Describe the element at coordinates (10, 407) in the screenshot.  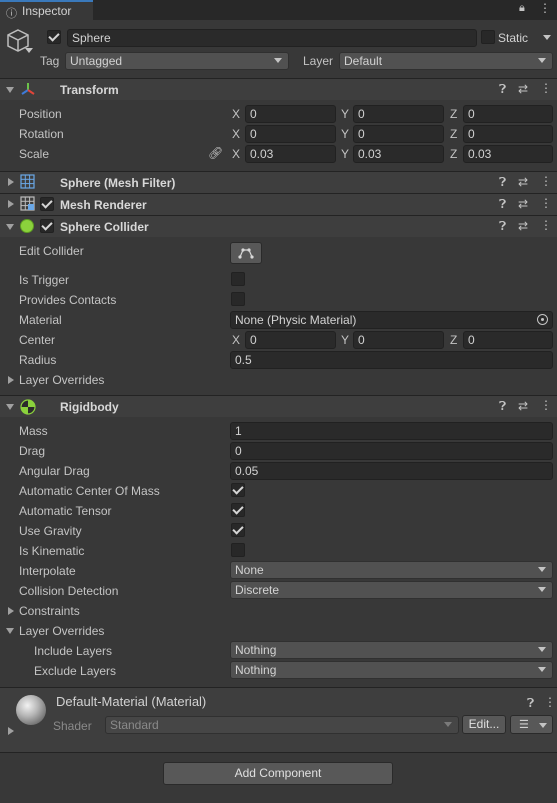
I see `rigidbody-foldout` at that location.